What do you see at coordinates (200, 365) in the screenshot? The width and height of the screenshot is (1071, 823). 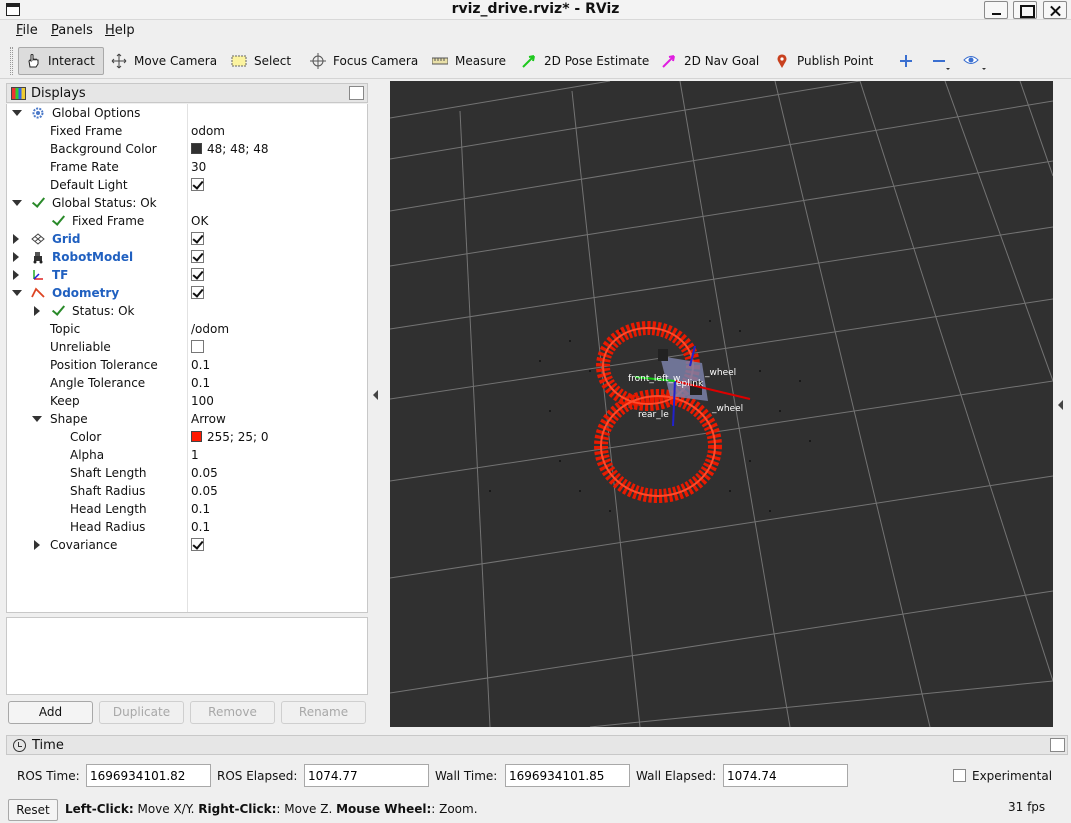 I see `position-tolerance-value: 0.1` at bounding box center [200, 365].